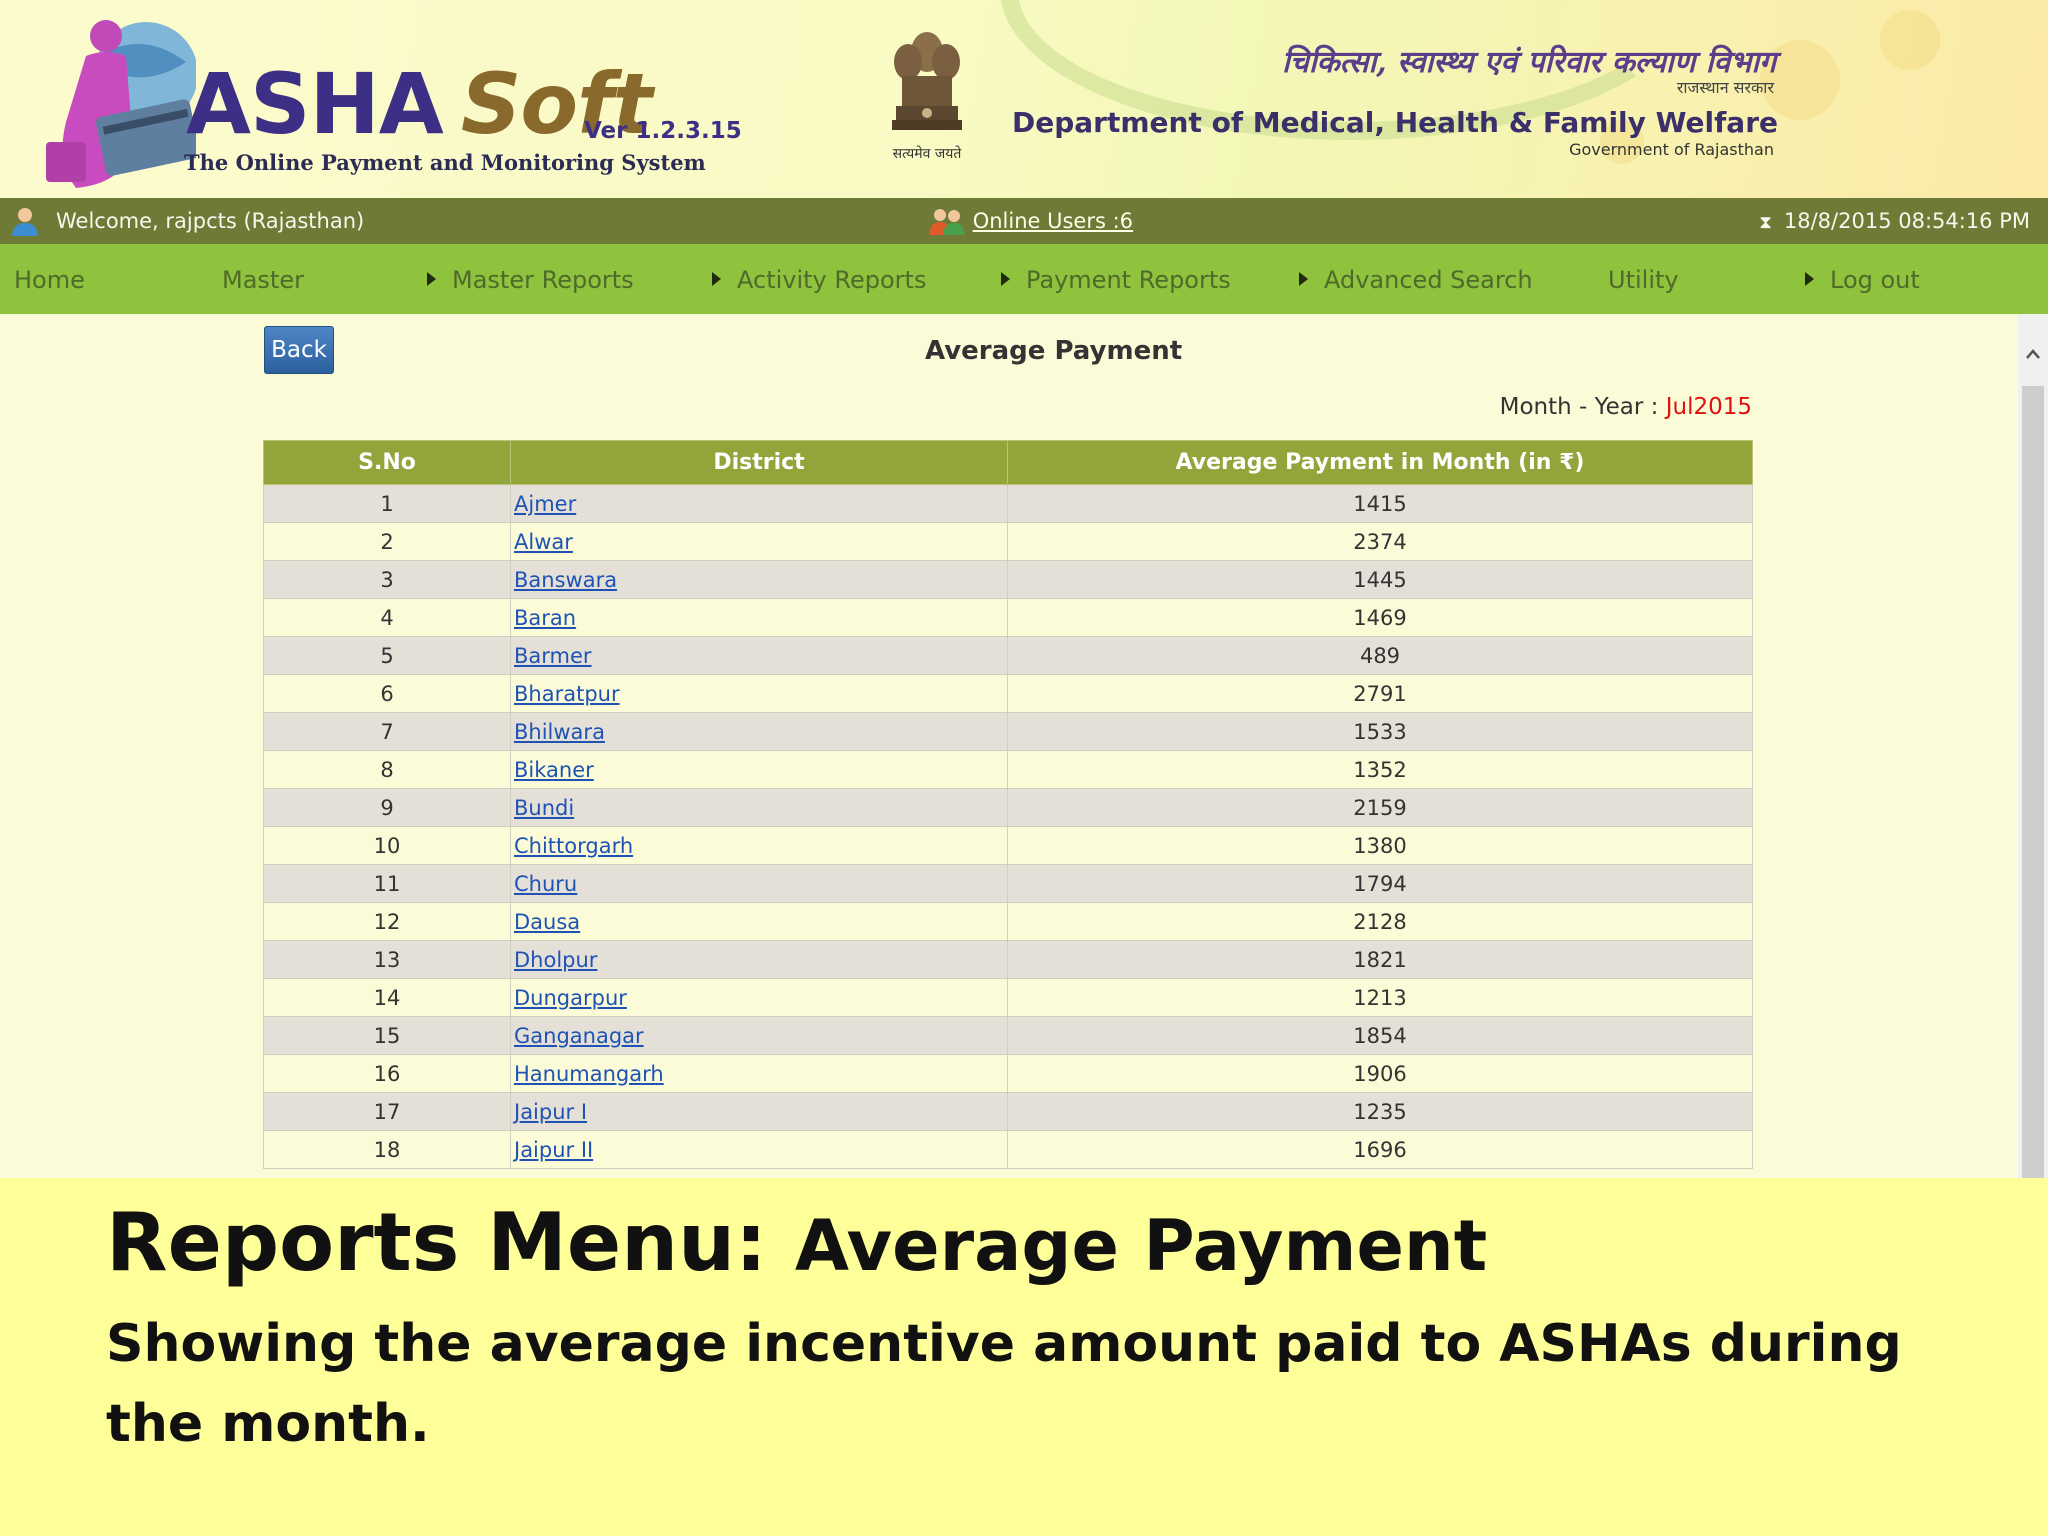 This screenshot has height=1536, width=2048. I want to click on online-users-icon, so click(947, 222).